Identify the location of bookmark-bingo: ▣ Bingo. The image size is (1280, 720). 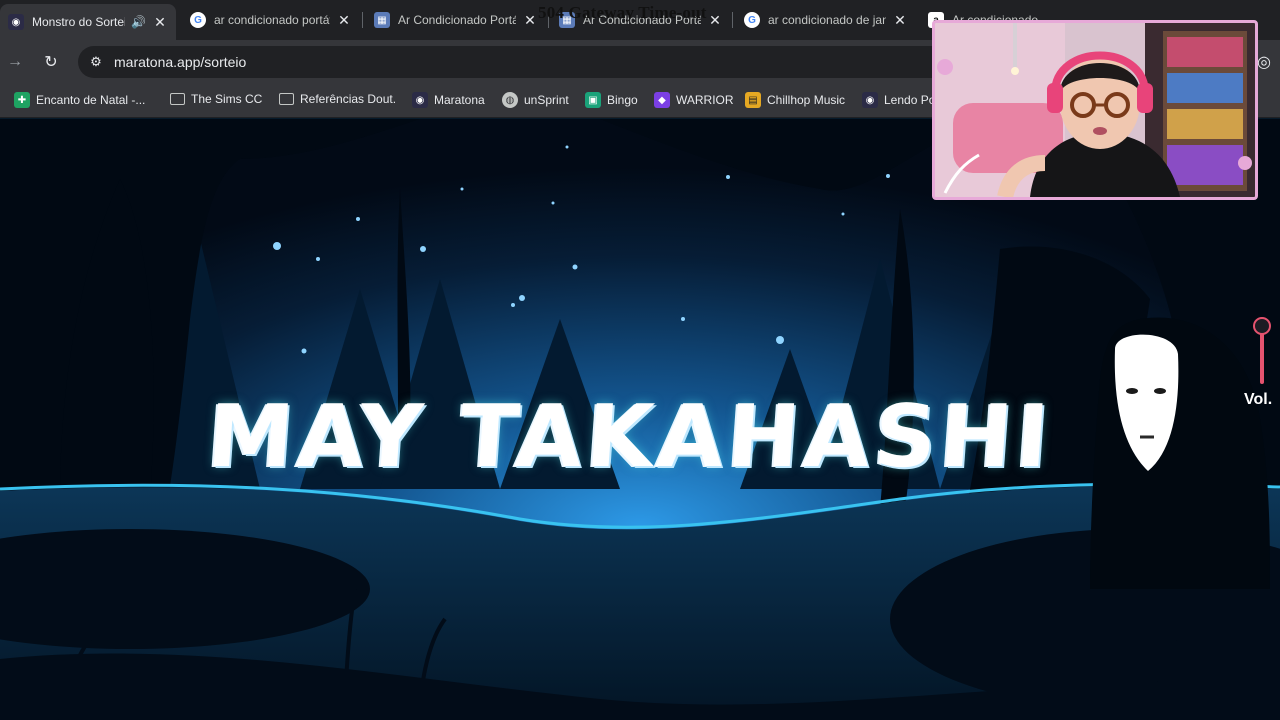
(611, 100).